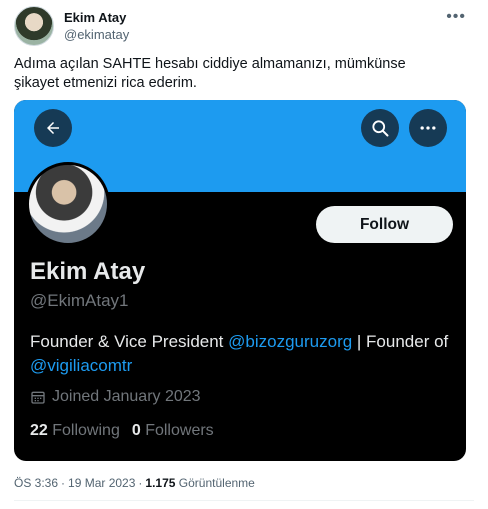 This screenshot has height=509, width=488. I want to click on follow-button: Follow, so click(384, 224).